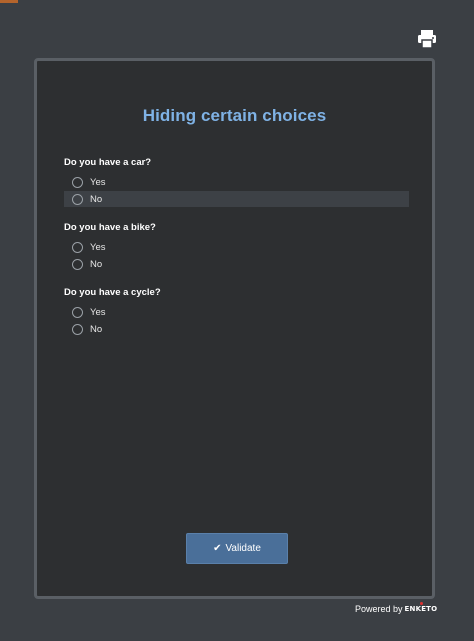 Image resolution: width=474 pixels, height=641 pixels. I want to click on option-cycle-yes: Yes, so click(236, 312).